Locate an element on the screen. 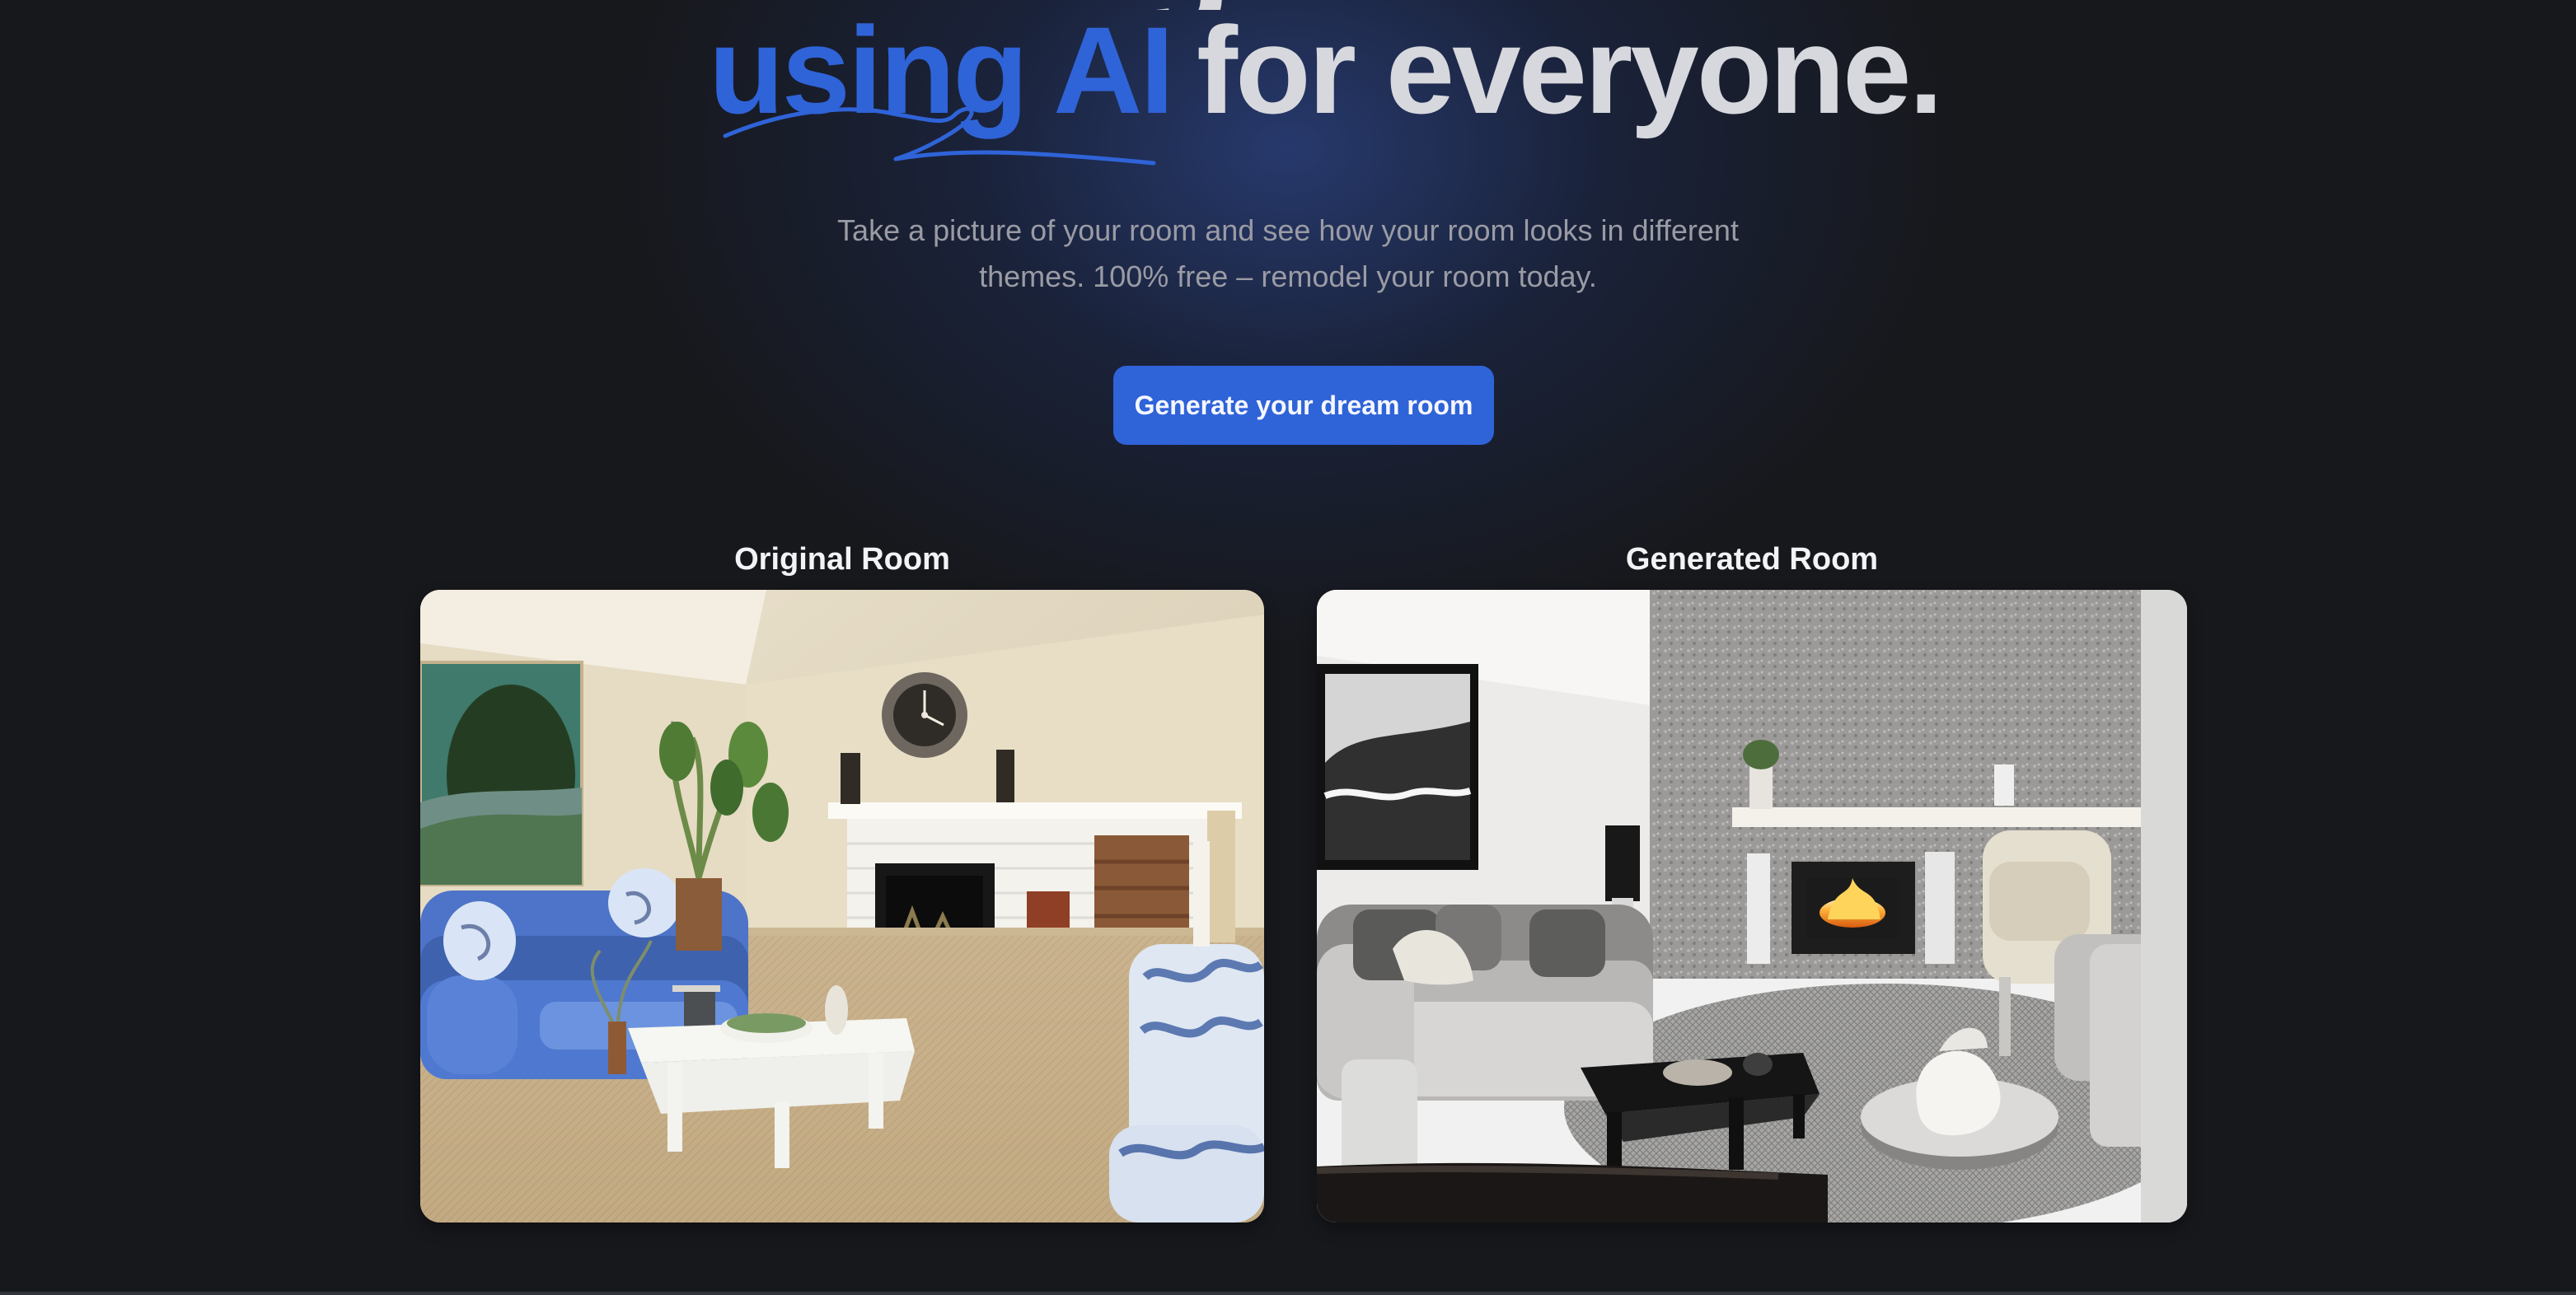  page-bottom-divider is located at coordinates (1288, 1293).